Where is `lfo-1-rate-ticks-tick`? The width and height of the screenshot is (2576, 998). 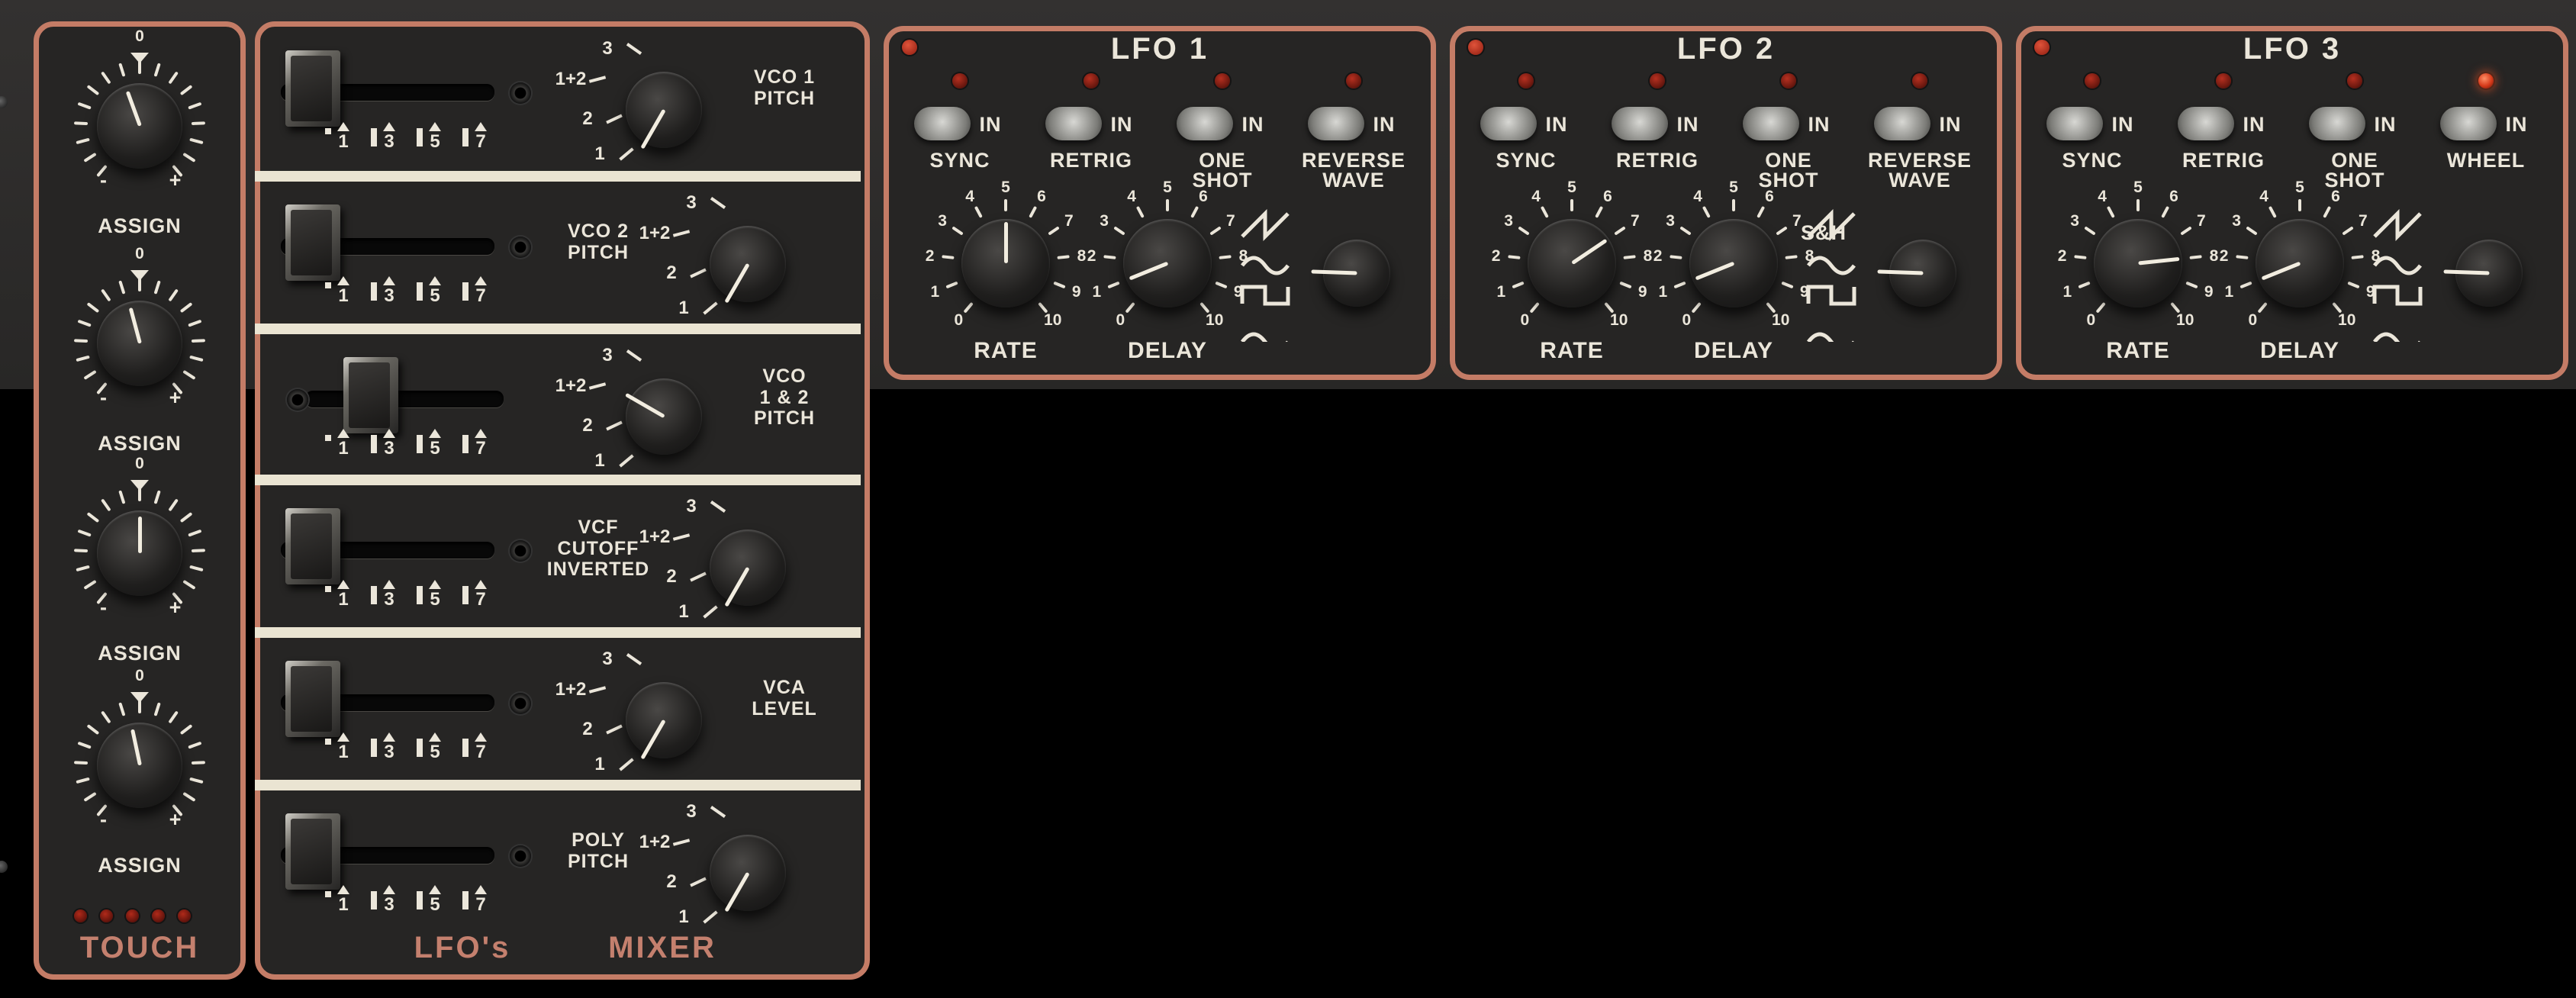
lfo-1-rate-ticks-tick is located at coordinates (1043, 307).